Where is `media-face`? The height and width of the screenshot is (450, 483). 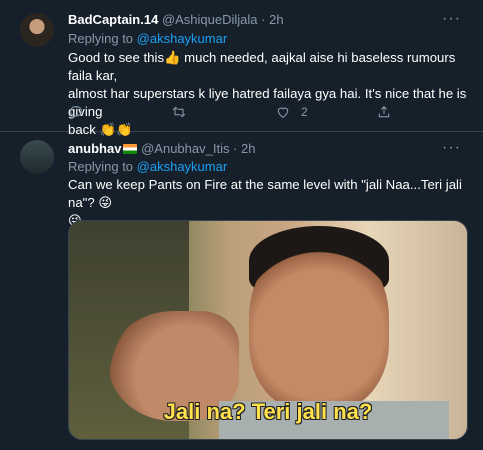
media-face is located at coordinates (319, 326).